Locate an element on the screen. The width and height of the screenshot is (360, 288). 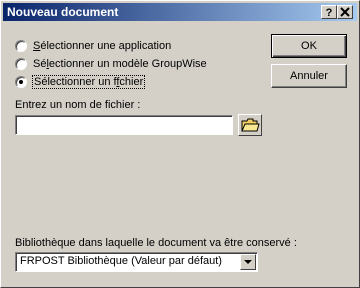
help-button: ? is located at coordinates (329, 12).